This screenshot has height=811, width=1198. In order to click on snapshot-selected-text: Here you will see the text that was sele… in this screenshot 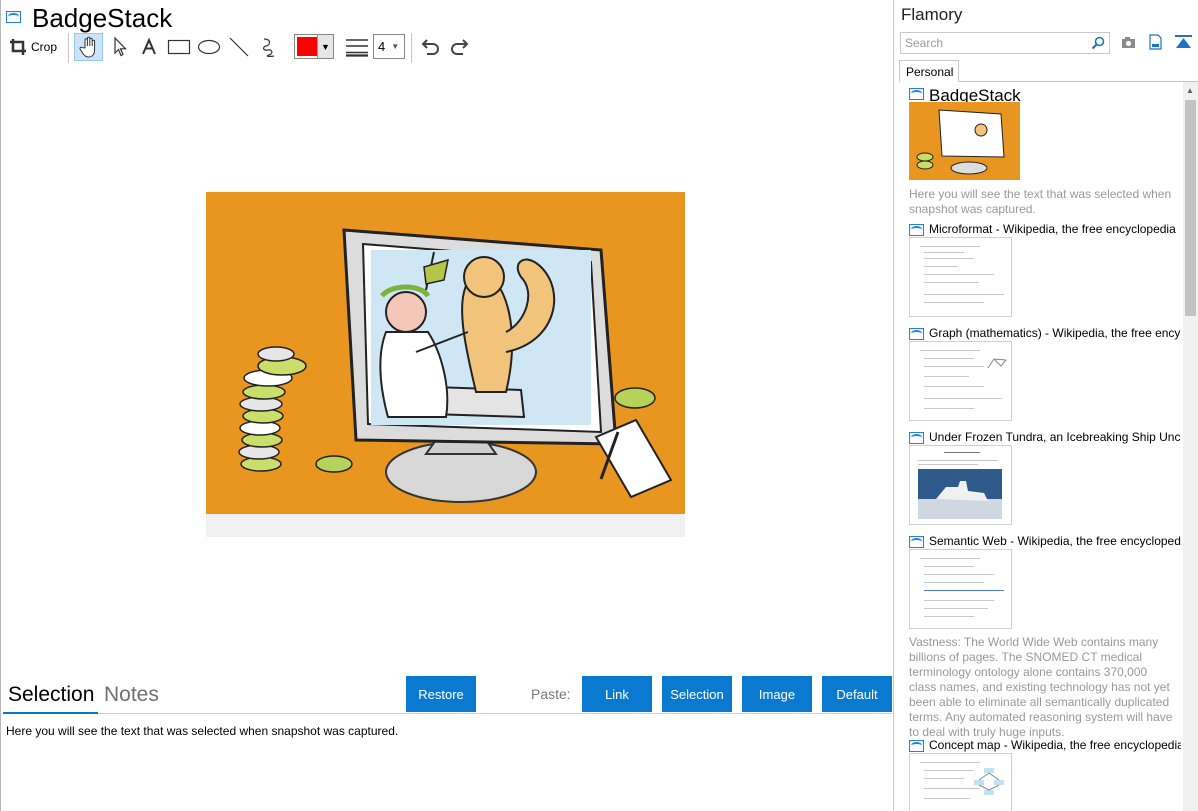, I will do `click(1040, 201)`.